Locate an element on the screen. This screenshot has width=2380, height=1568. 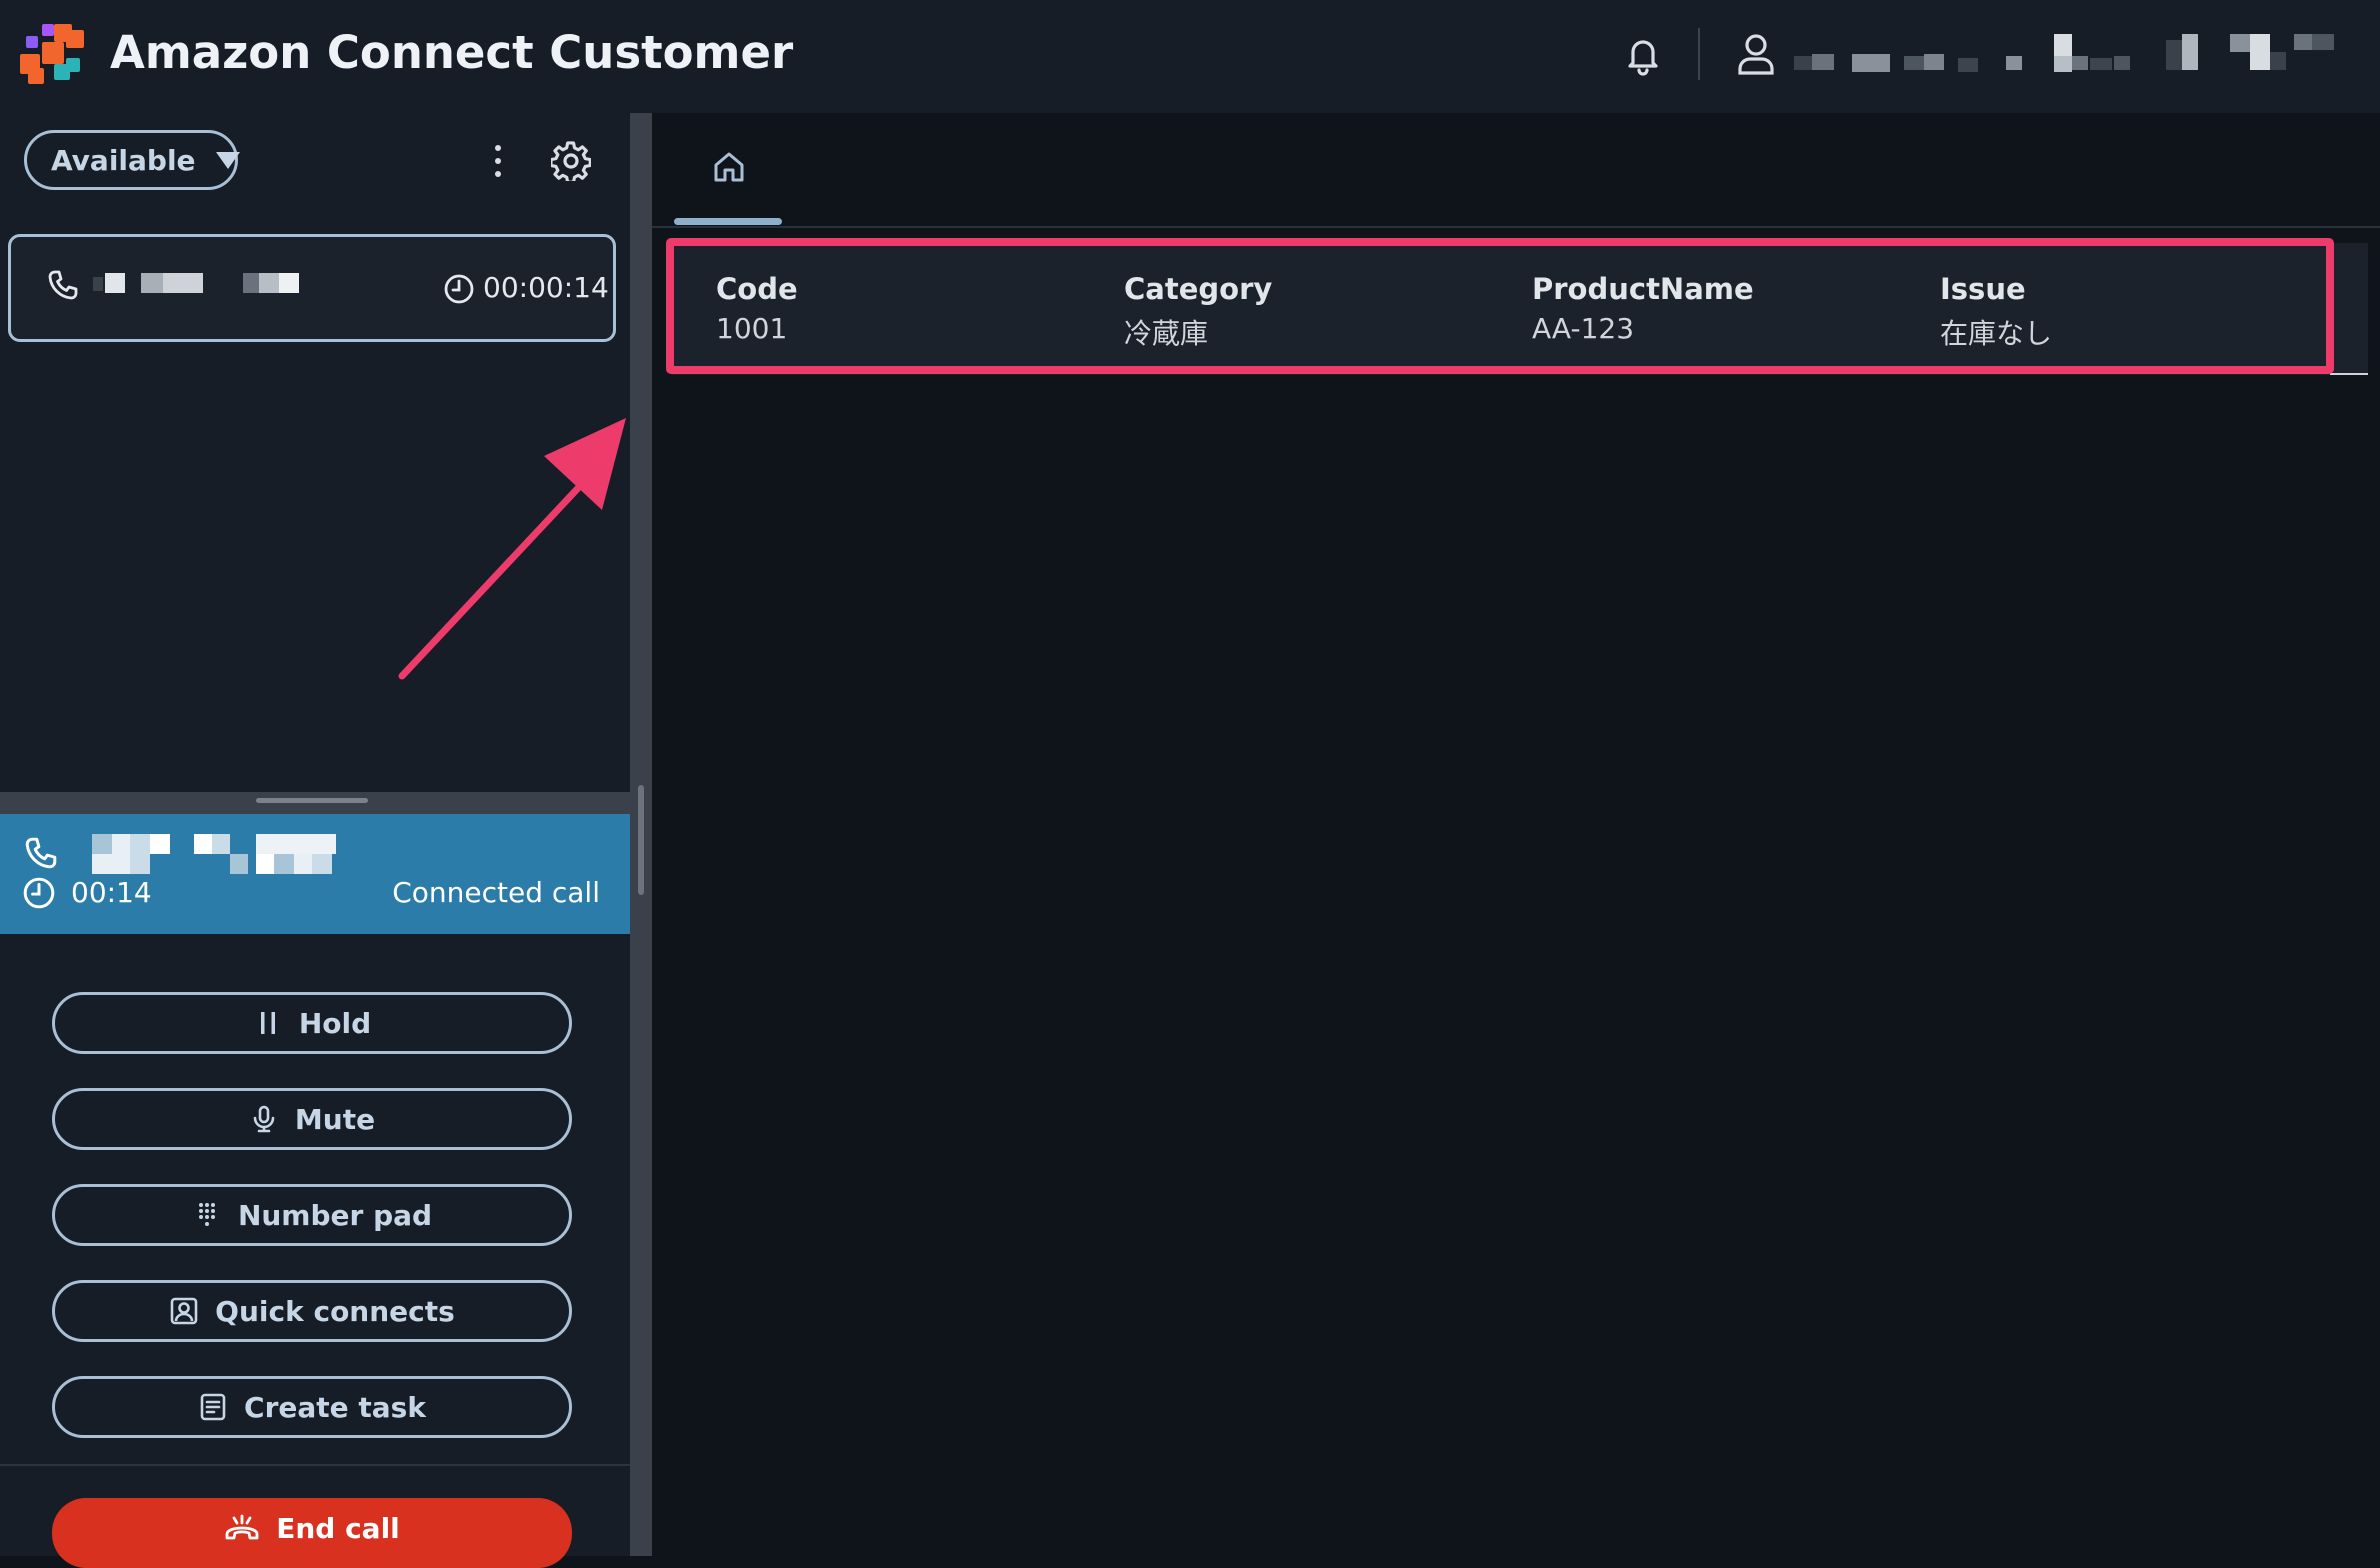
number-pad-button: Number pad is located at coordinates (312, 1215).